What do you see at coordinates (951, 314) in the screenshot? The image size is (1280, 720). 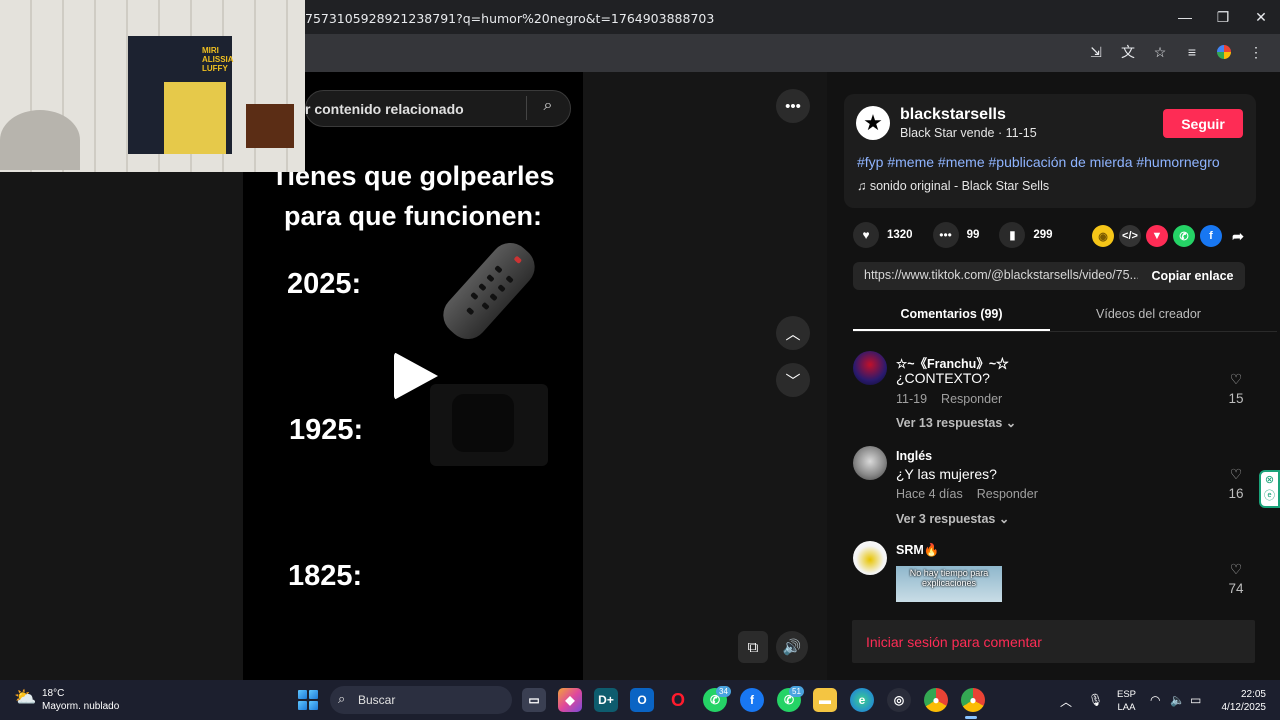 I see `tab-comments: Comentarios (99)` at bounding box center [951, 314].